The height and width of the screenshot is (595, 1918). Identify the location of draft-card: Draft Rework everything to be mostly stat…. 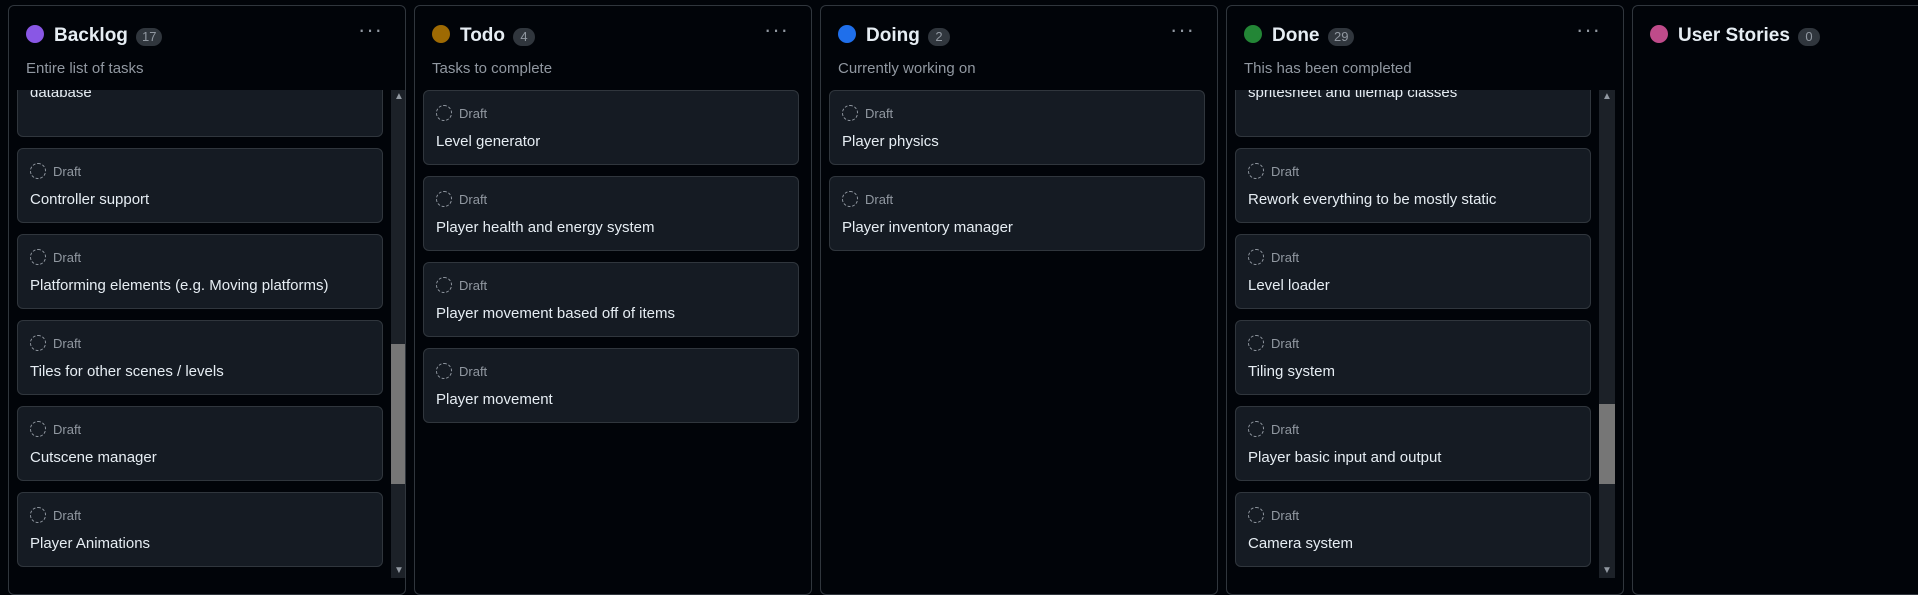
(1413, 185).